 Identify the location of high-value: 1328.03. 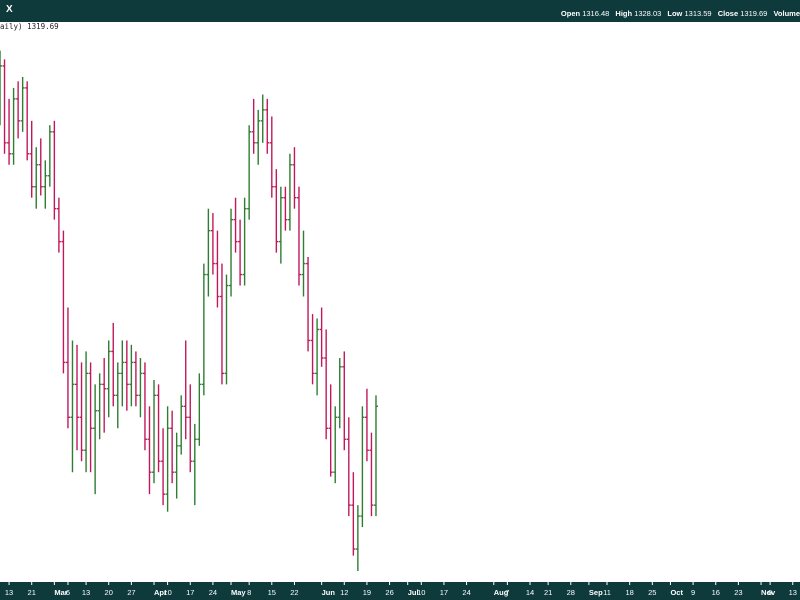
(648, 13).